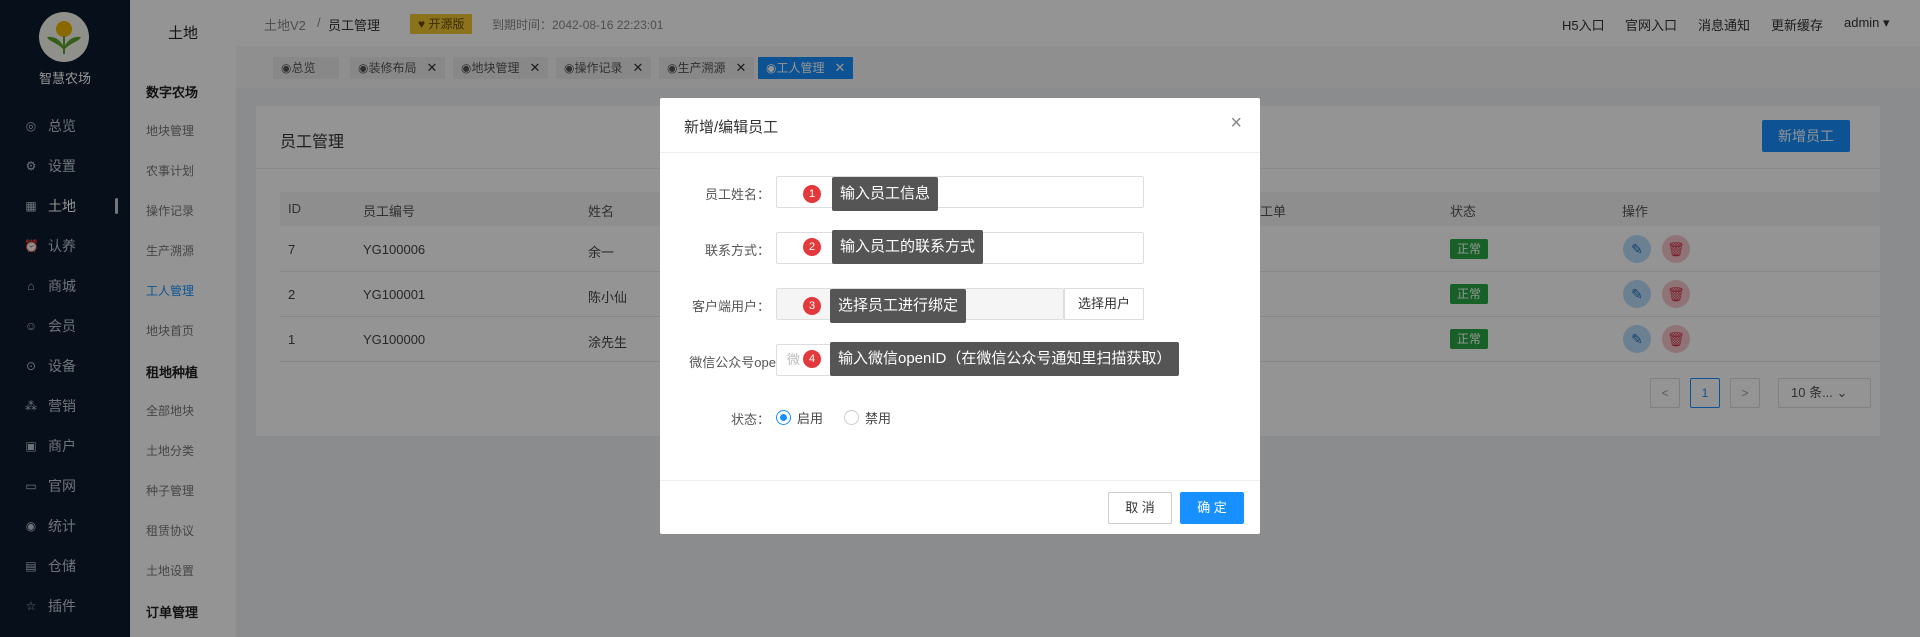  I want to click on status-disable-radio: 禁用, so click(867, 417).